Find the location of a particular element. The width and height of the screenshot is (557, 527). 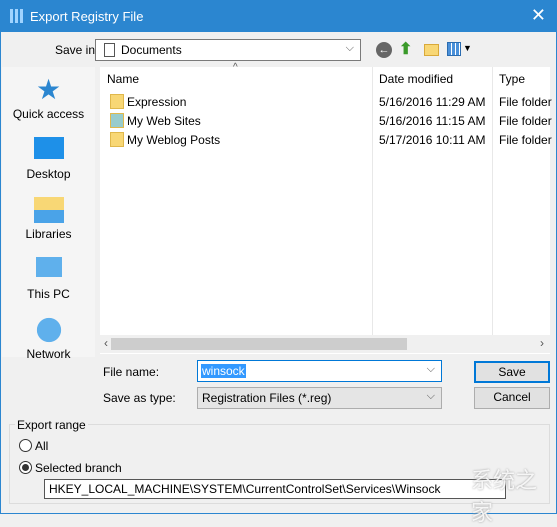

sidebar-label: This PC is located at coordinates (48, 294).